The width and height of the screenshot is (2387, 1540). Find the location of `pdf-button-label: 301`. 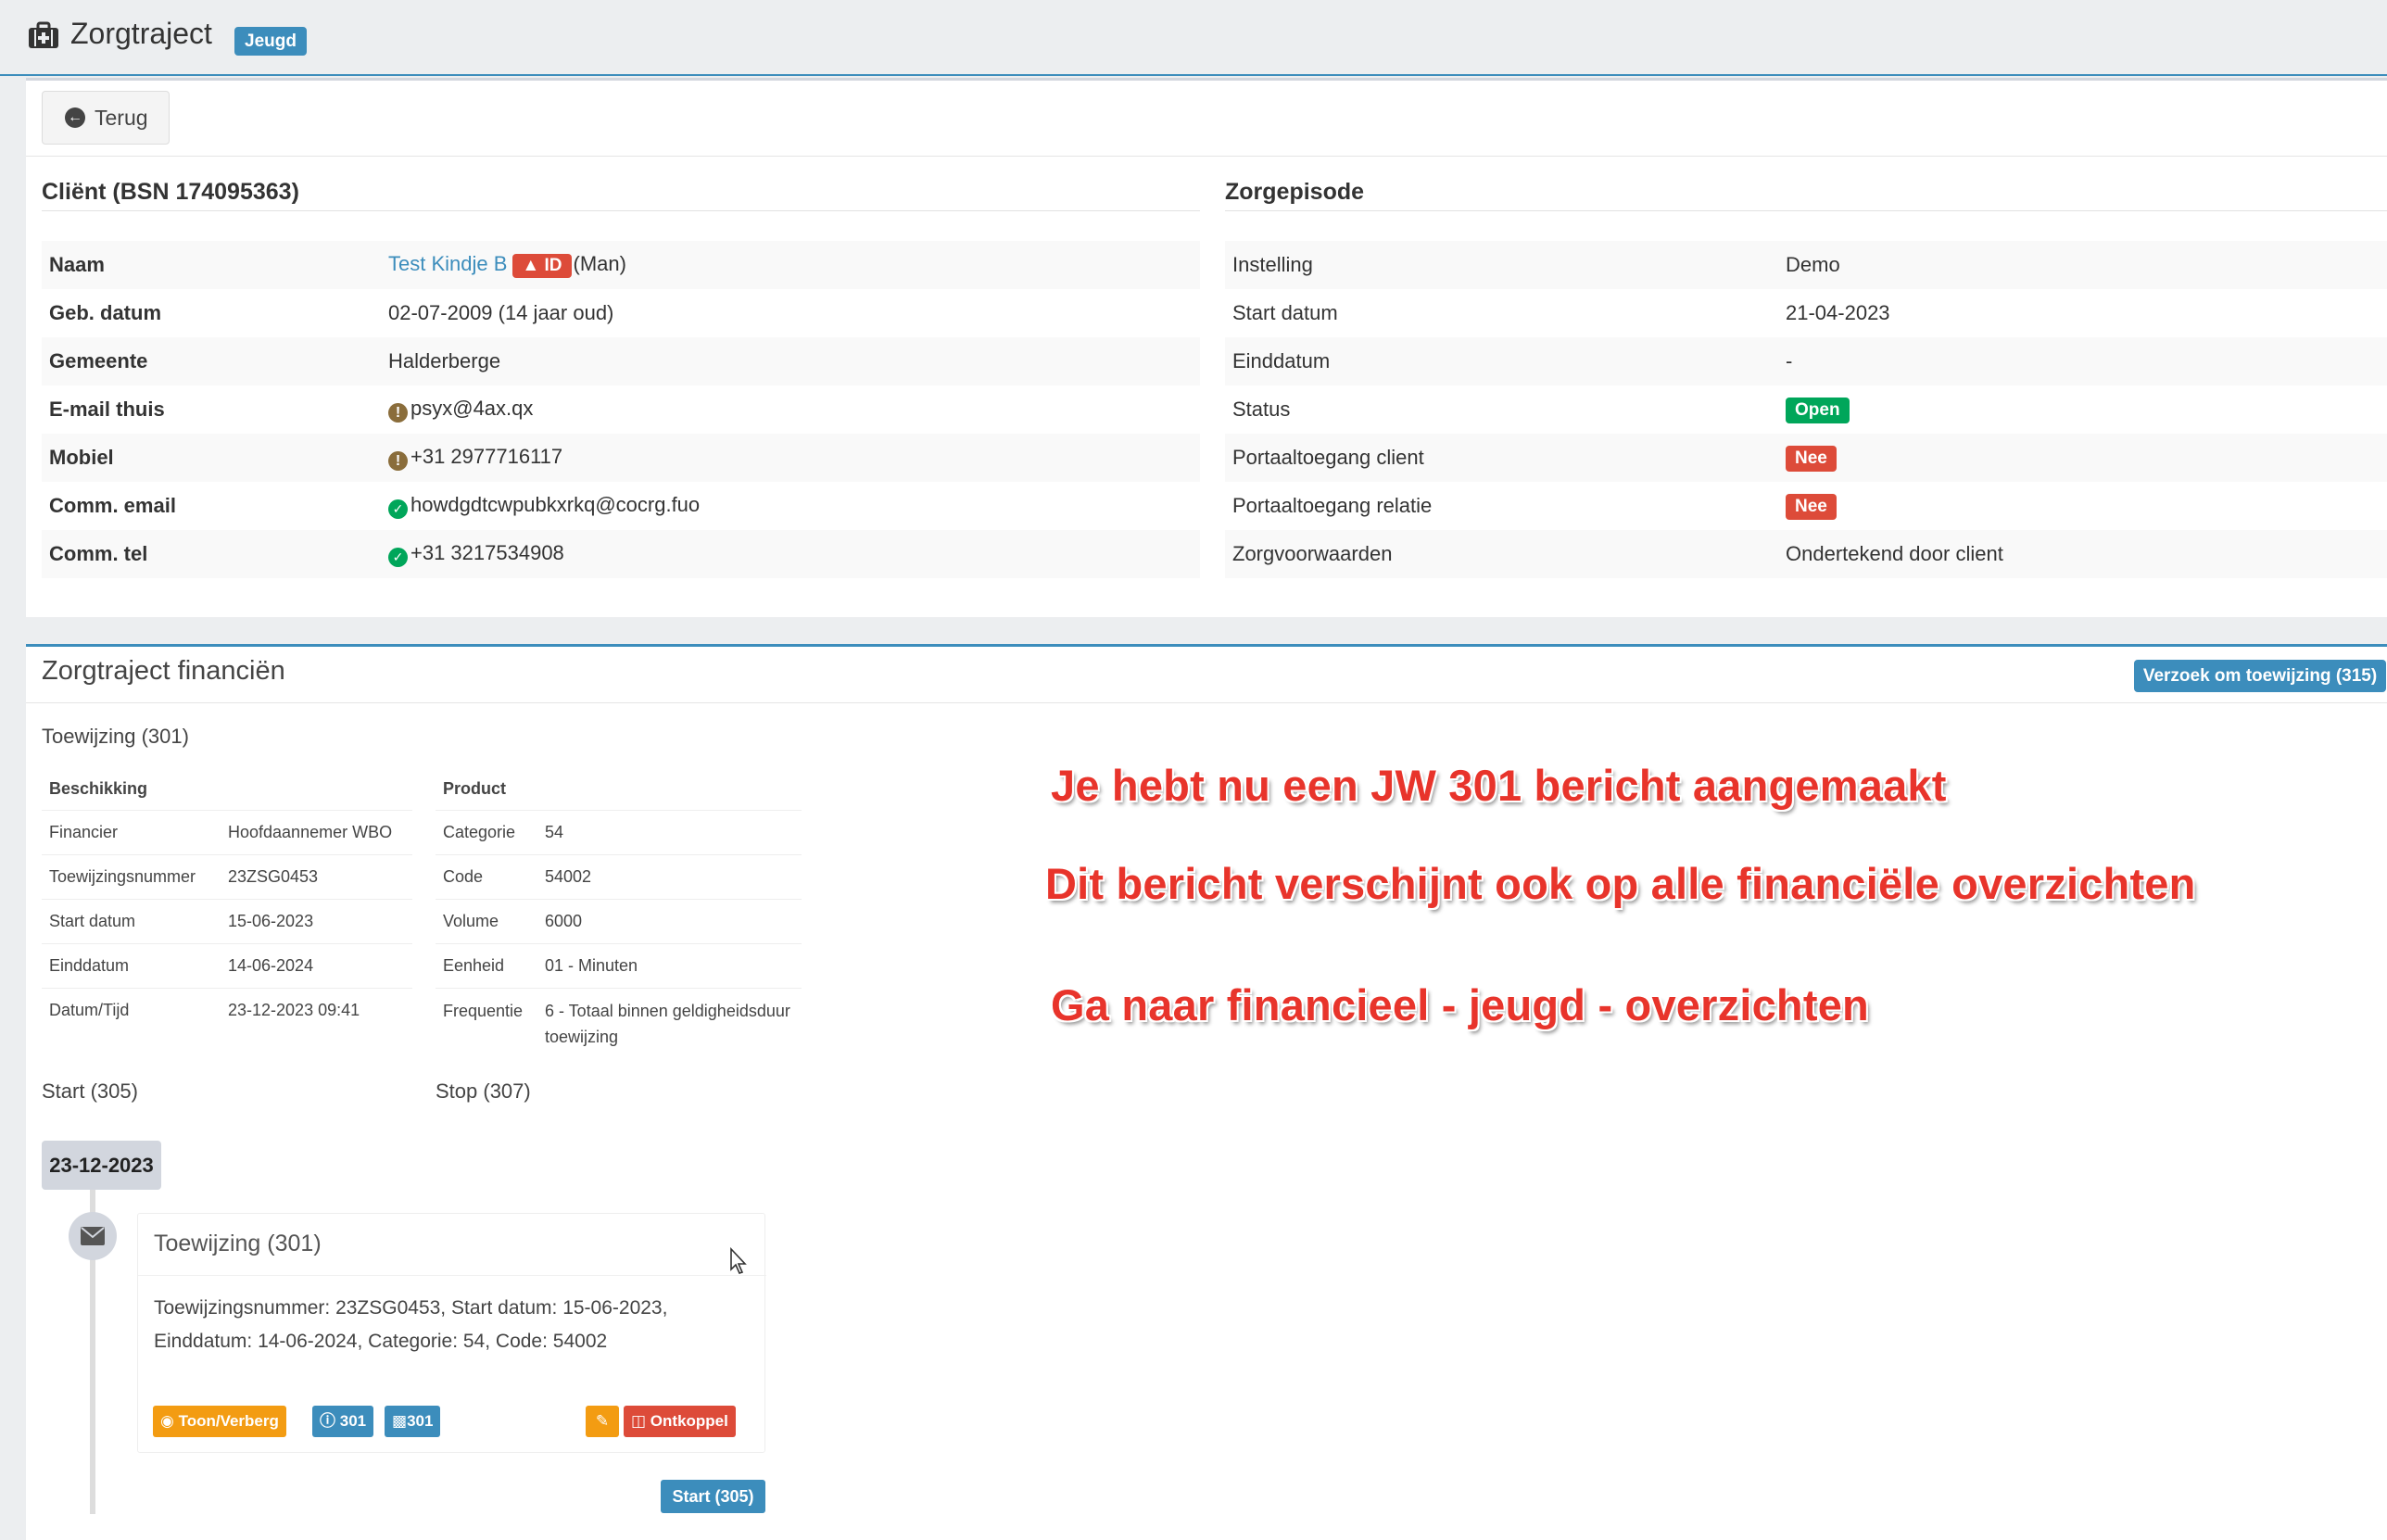

pdf-button-label: 301 is located at coordinates (420, 1421).